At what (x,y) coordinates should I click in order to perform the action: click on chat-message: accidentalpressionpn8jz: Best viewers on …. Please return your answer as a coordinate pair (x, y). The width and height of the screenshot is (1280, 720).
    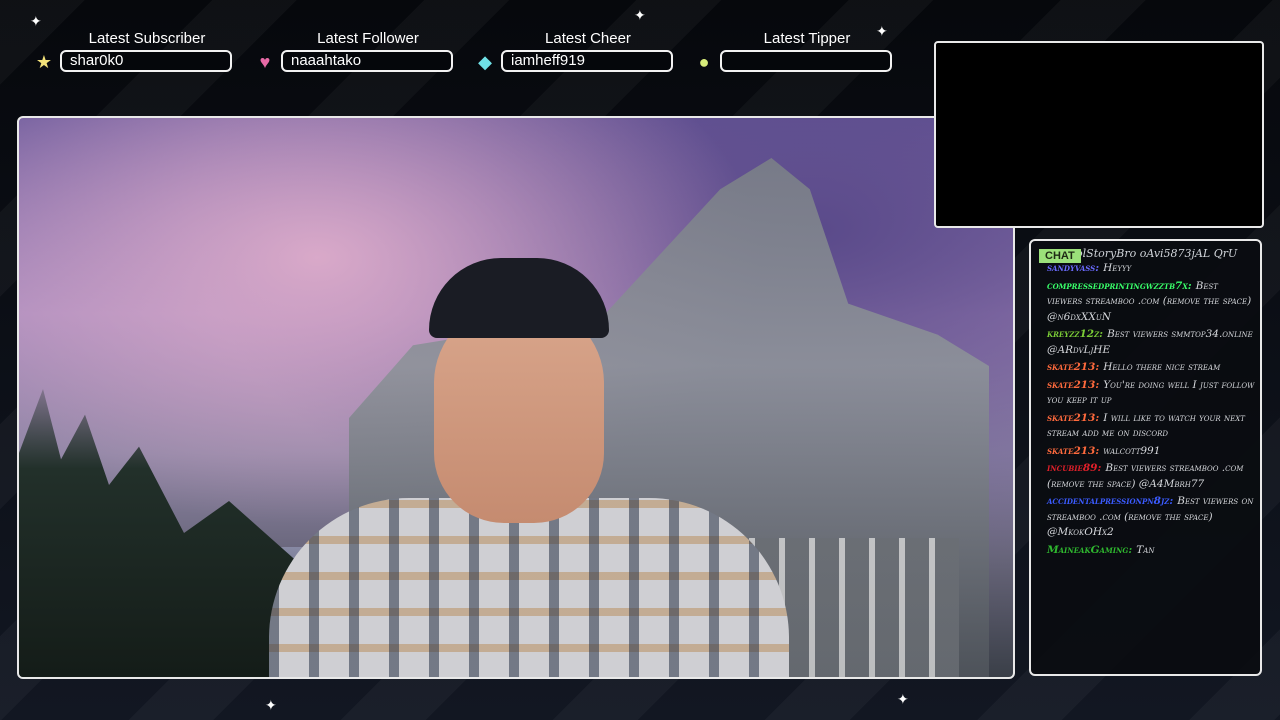
    Looking at the image, I should click on (1151, 517).